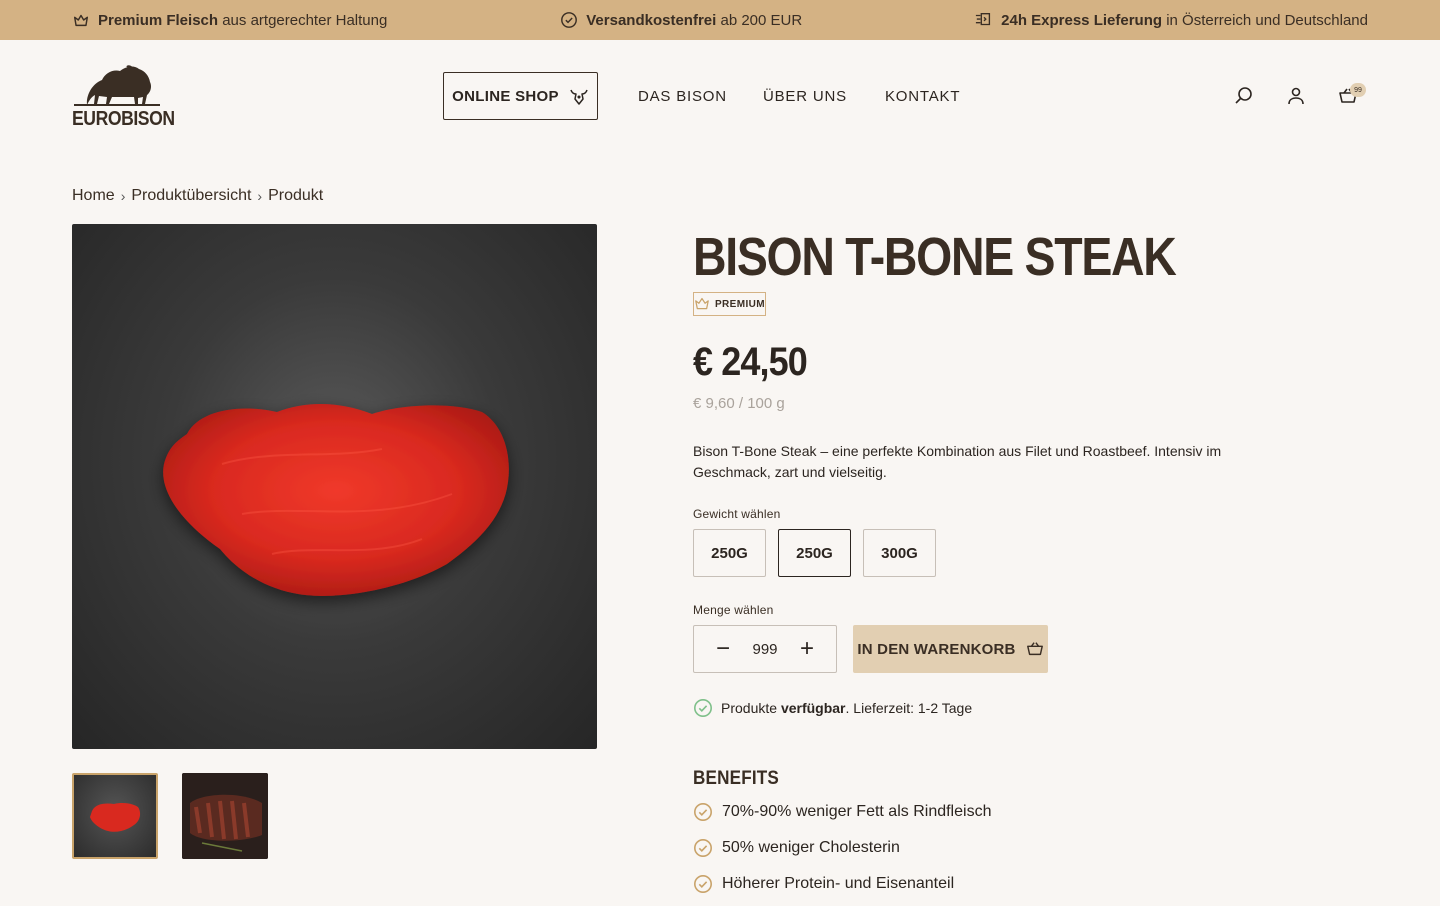  Describe the element at coordinates (737, 514) in the screenshot. I see `weight-label: Gewicht wählen` at that location.